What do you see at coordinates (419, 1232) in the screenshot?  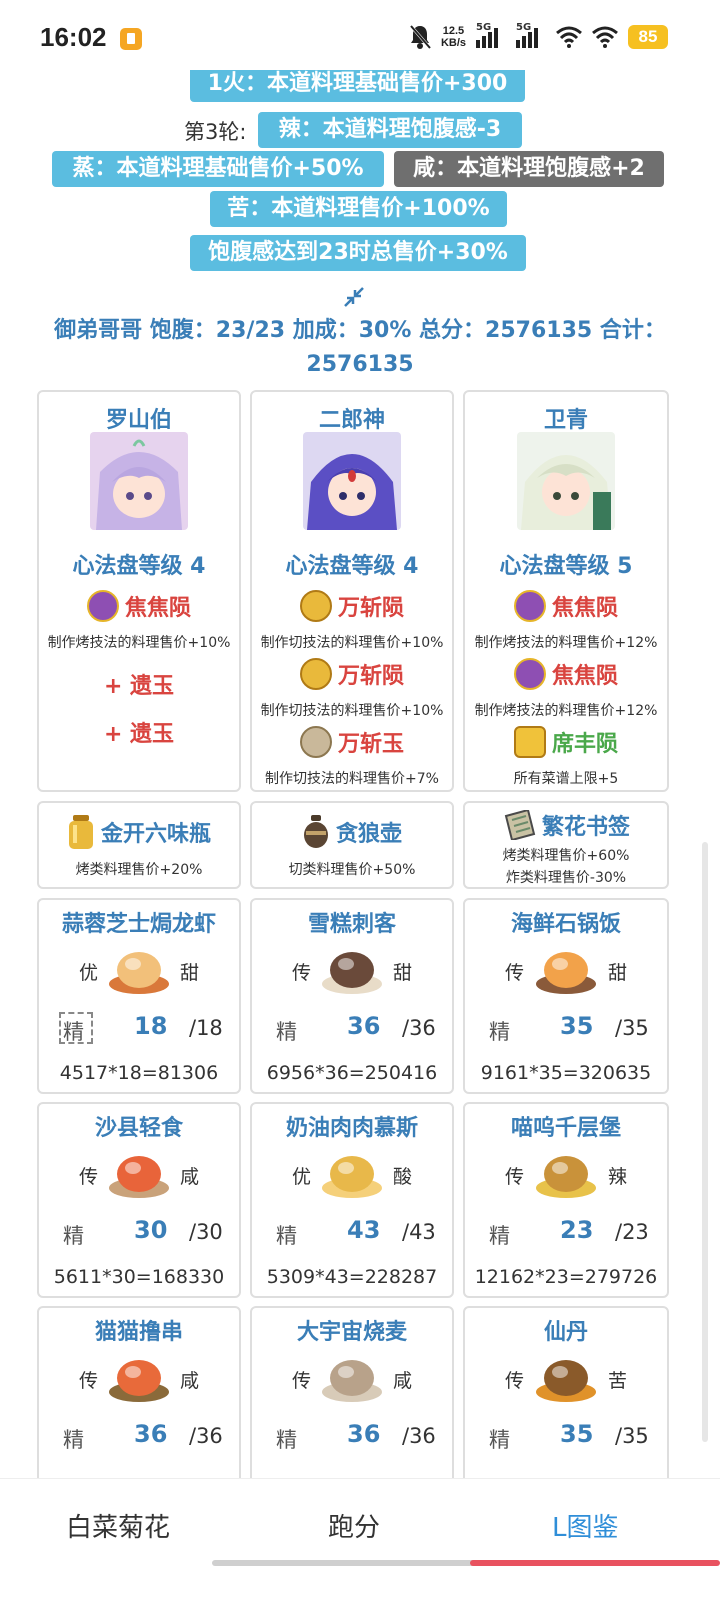 I see `dish-max: /43` at bounding box center [419, 1232].